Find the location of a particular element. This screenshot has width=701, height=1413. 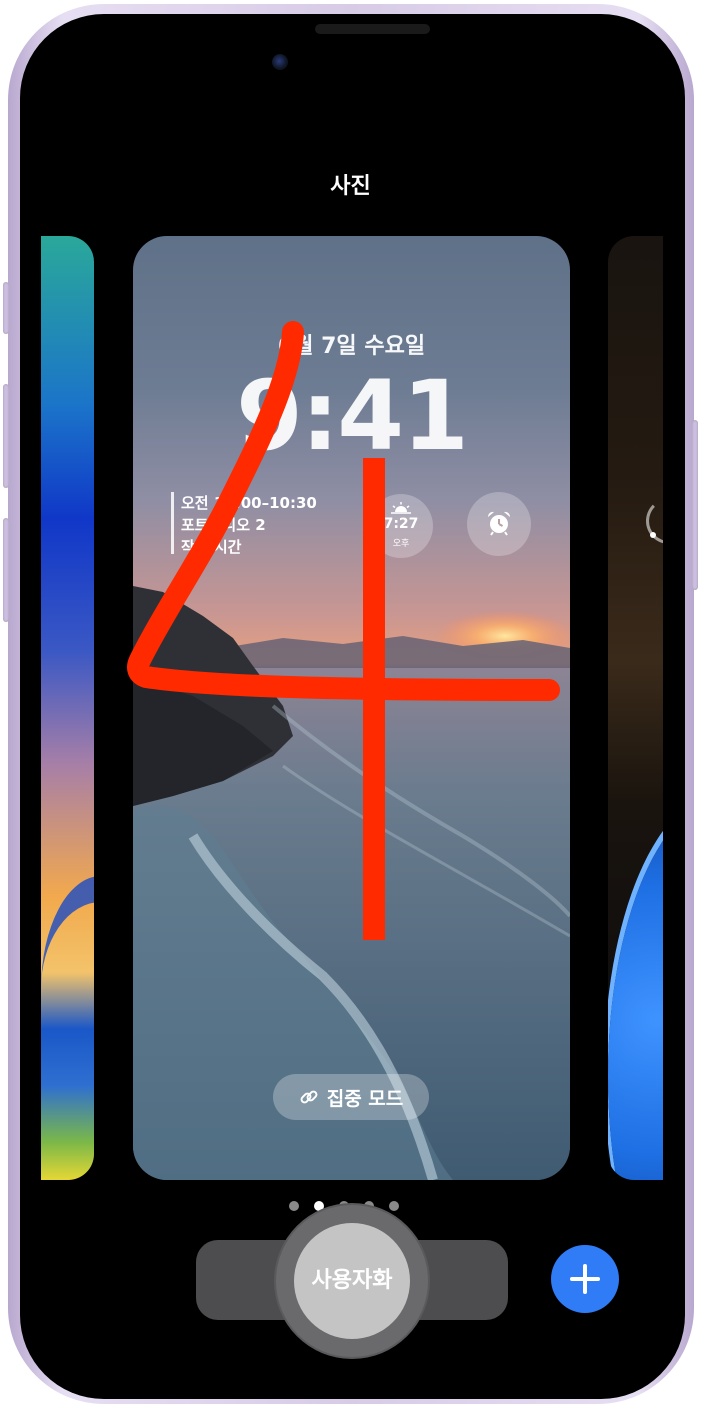

sunset-time: 7:27 is located at coordinates (401, 524).